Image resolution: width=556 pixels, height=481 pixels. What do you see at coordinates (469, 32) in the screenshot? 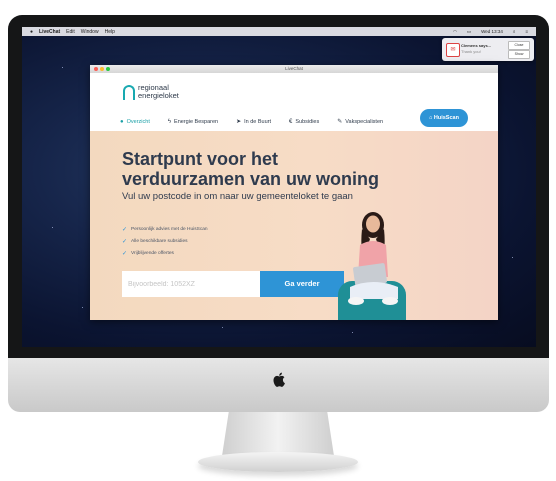
I see `battery-icon: ▭` at bounding box center [469, 32].